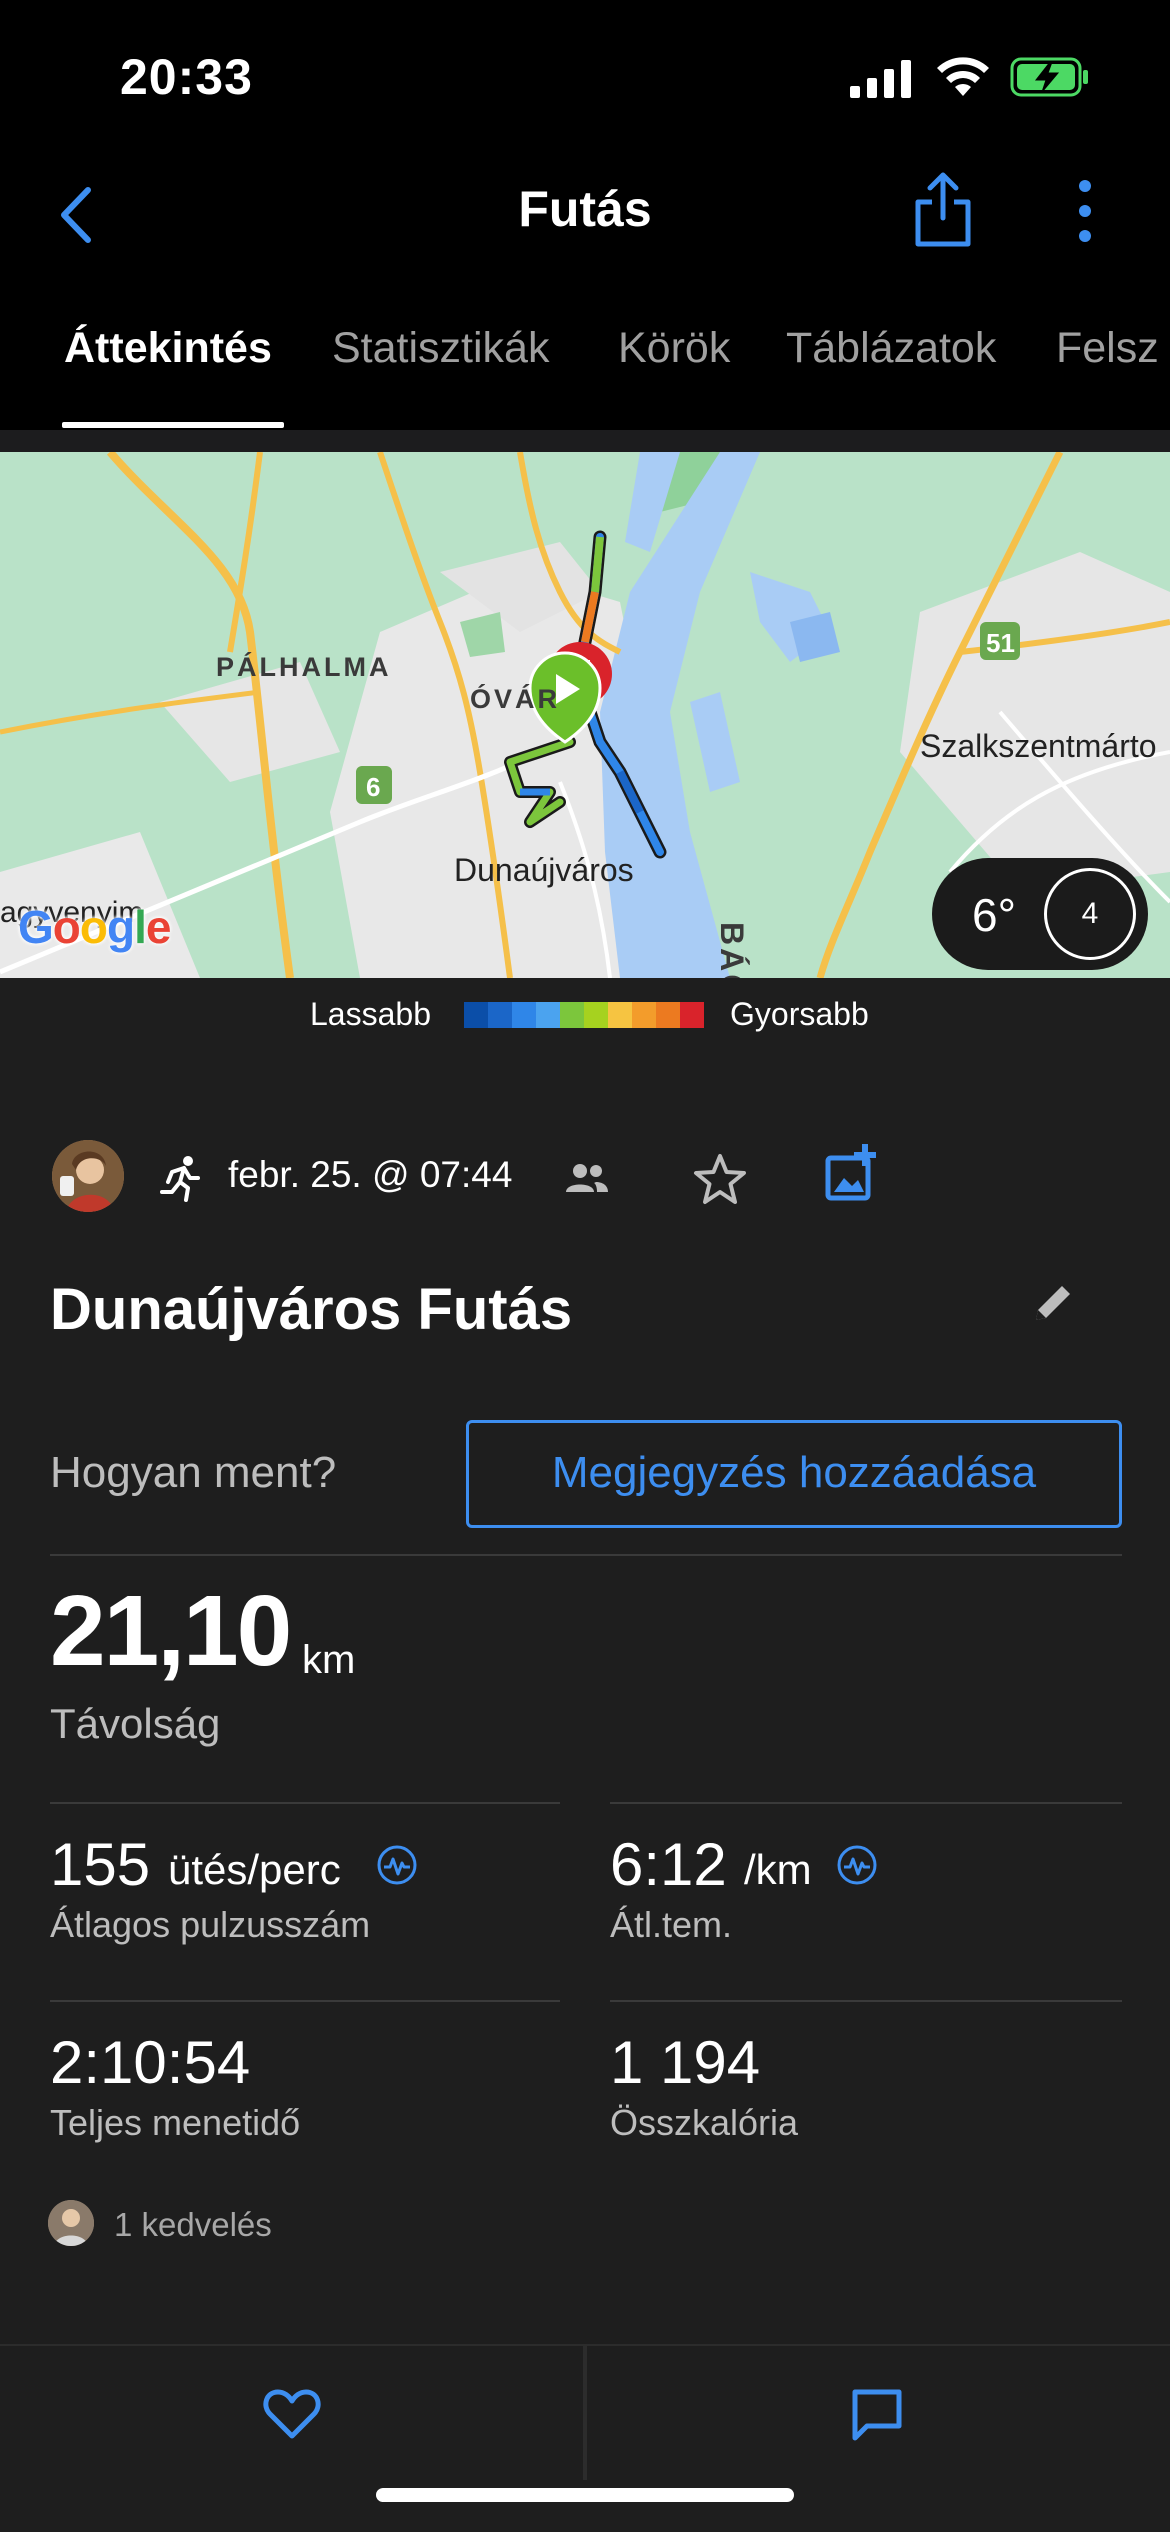 This screenshot has height=2532, width=1170. I want to click on distance-value: 21,10, so click(171, 1631).